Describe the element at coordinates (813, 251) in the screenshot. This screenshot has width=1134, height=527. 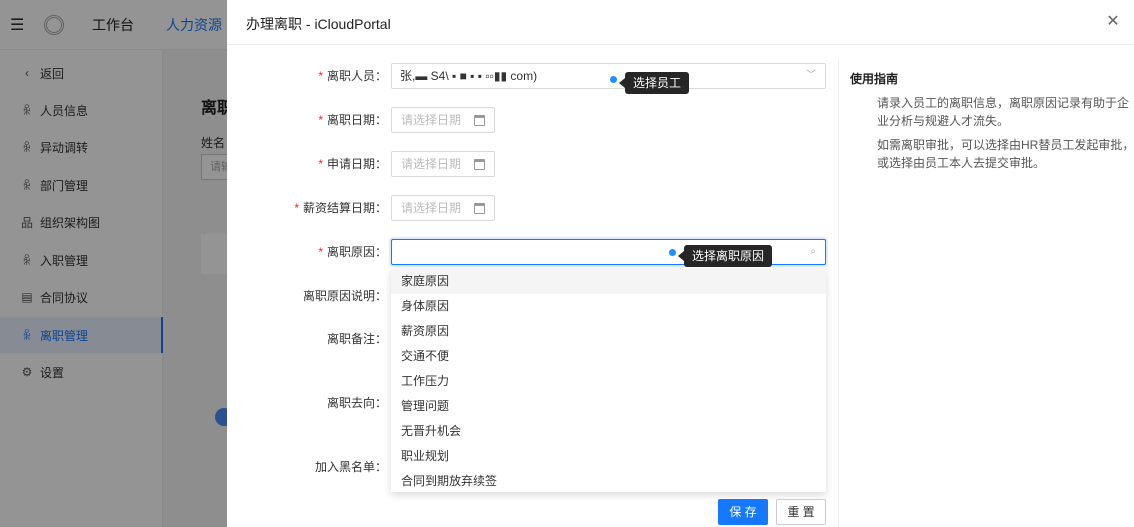
I see `search-icon: ⌕` at that location.